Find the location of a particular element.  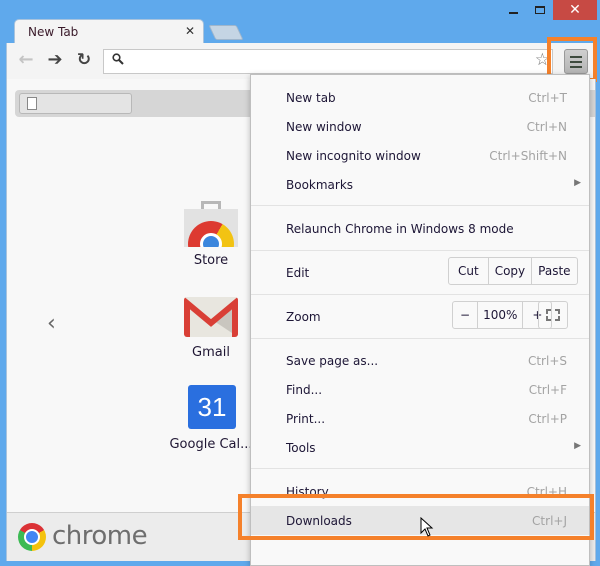

previous-page-chevron-icon: ‹ is located at coordinates (51, 323).